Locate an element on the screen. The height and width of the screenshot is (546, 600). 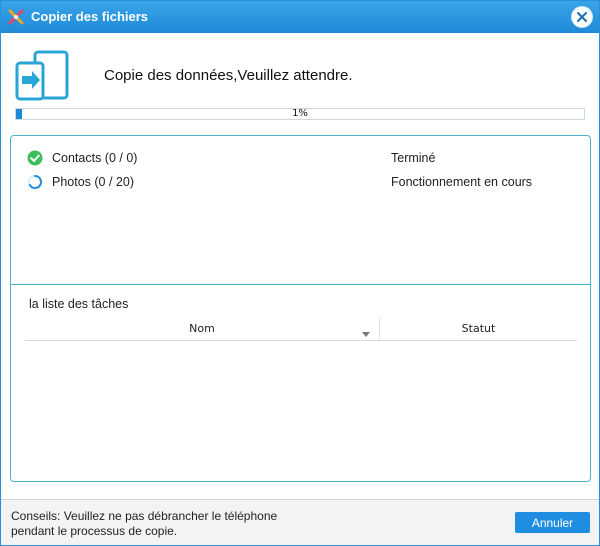
column-header-label: Statut is located at coordinates (478, 328).